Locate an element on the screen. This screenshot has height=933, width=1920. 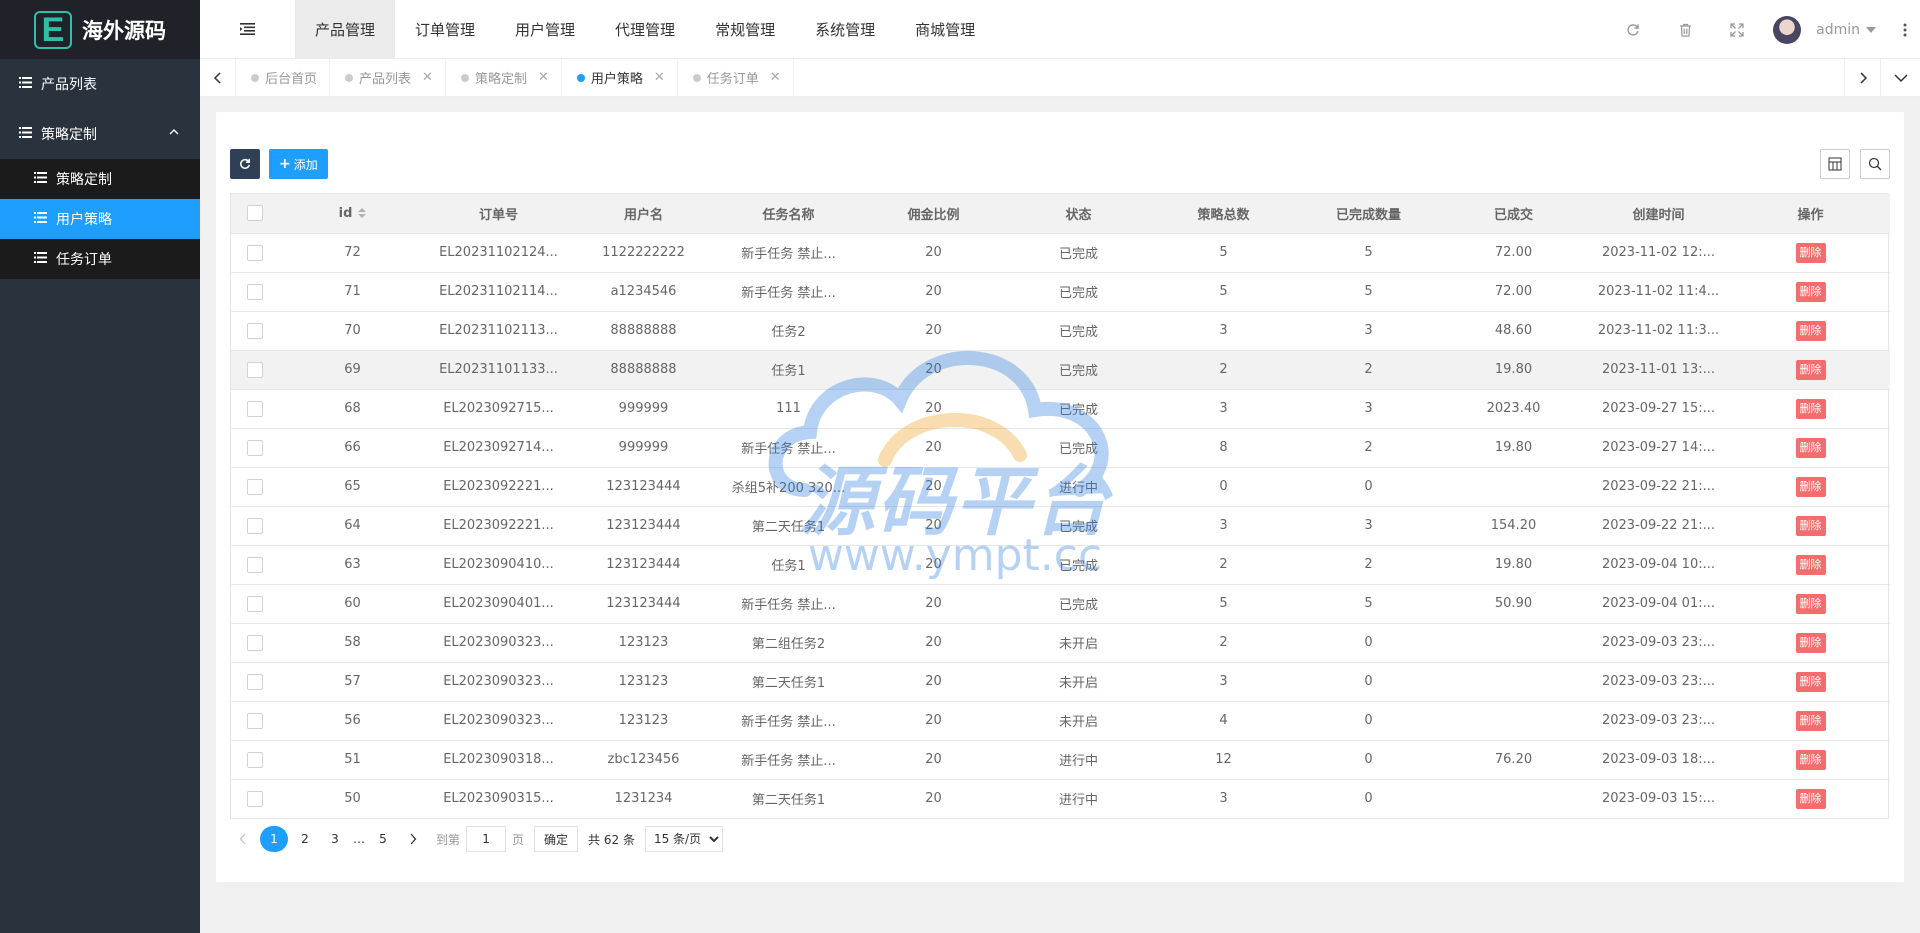
cell-id: 72 is located at coordinates (352, 253).